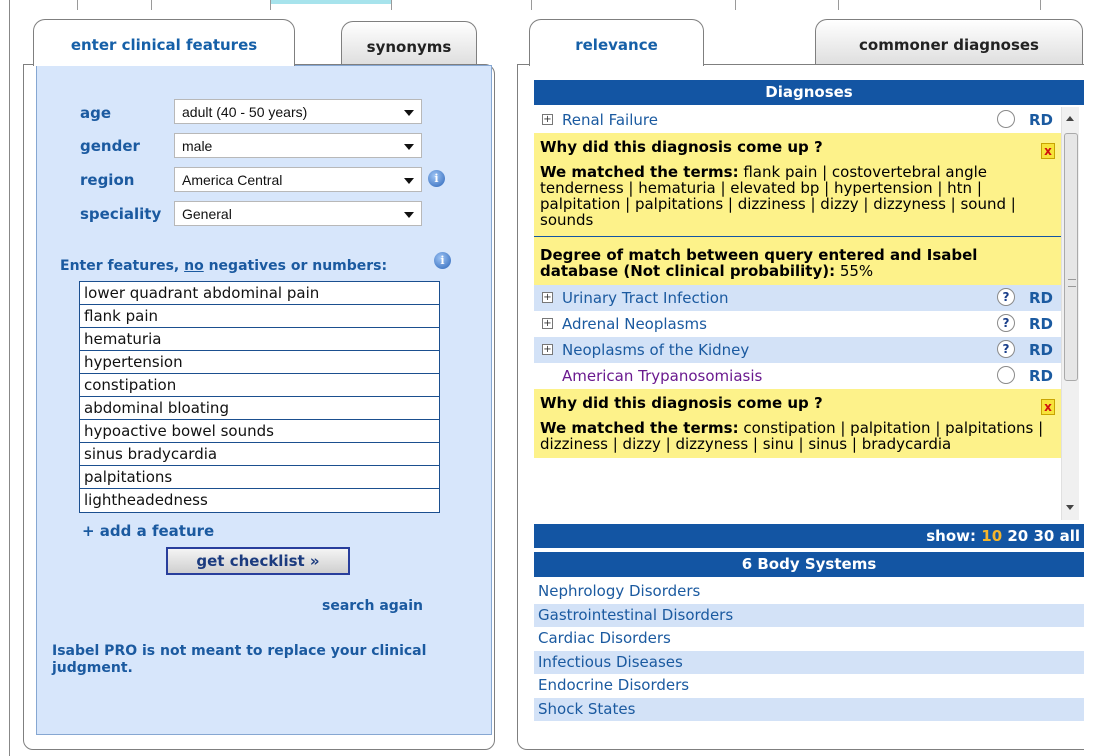 The height and width of the screenshot is (756, 1096). What do you see at coordinates (107, 180) in the screenshot?
I see `region-label: region` at bounding box center [107, 180].